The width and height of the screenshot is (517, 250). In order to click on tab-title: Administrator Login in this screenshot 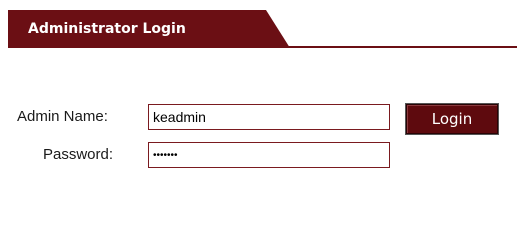, I will do `click(107, 29)`.